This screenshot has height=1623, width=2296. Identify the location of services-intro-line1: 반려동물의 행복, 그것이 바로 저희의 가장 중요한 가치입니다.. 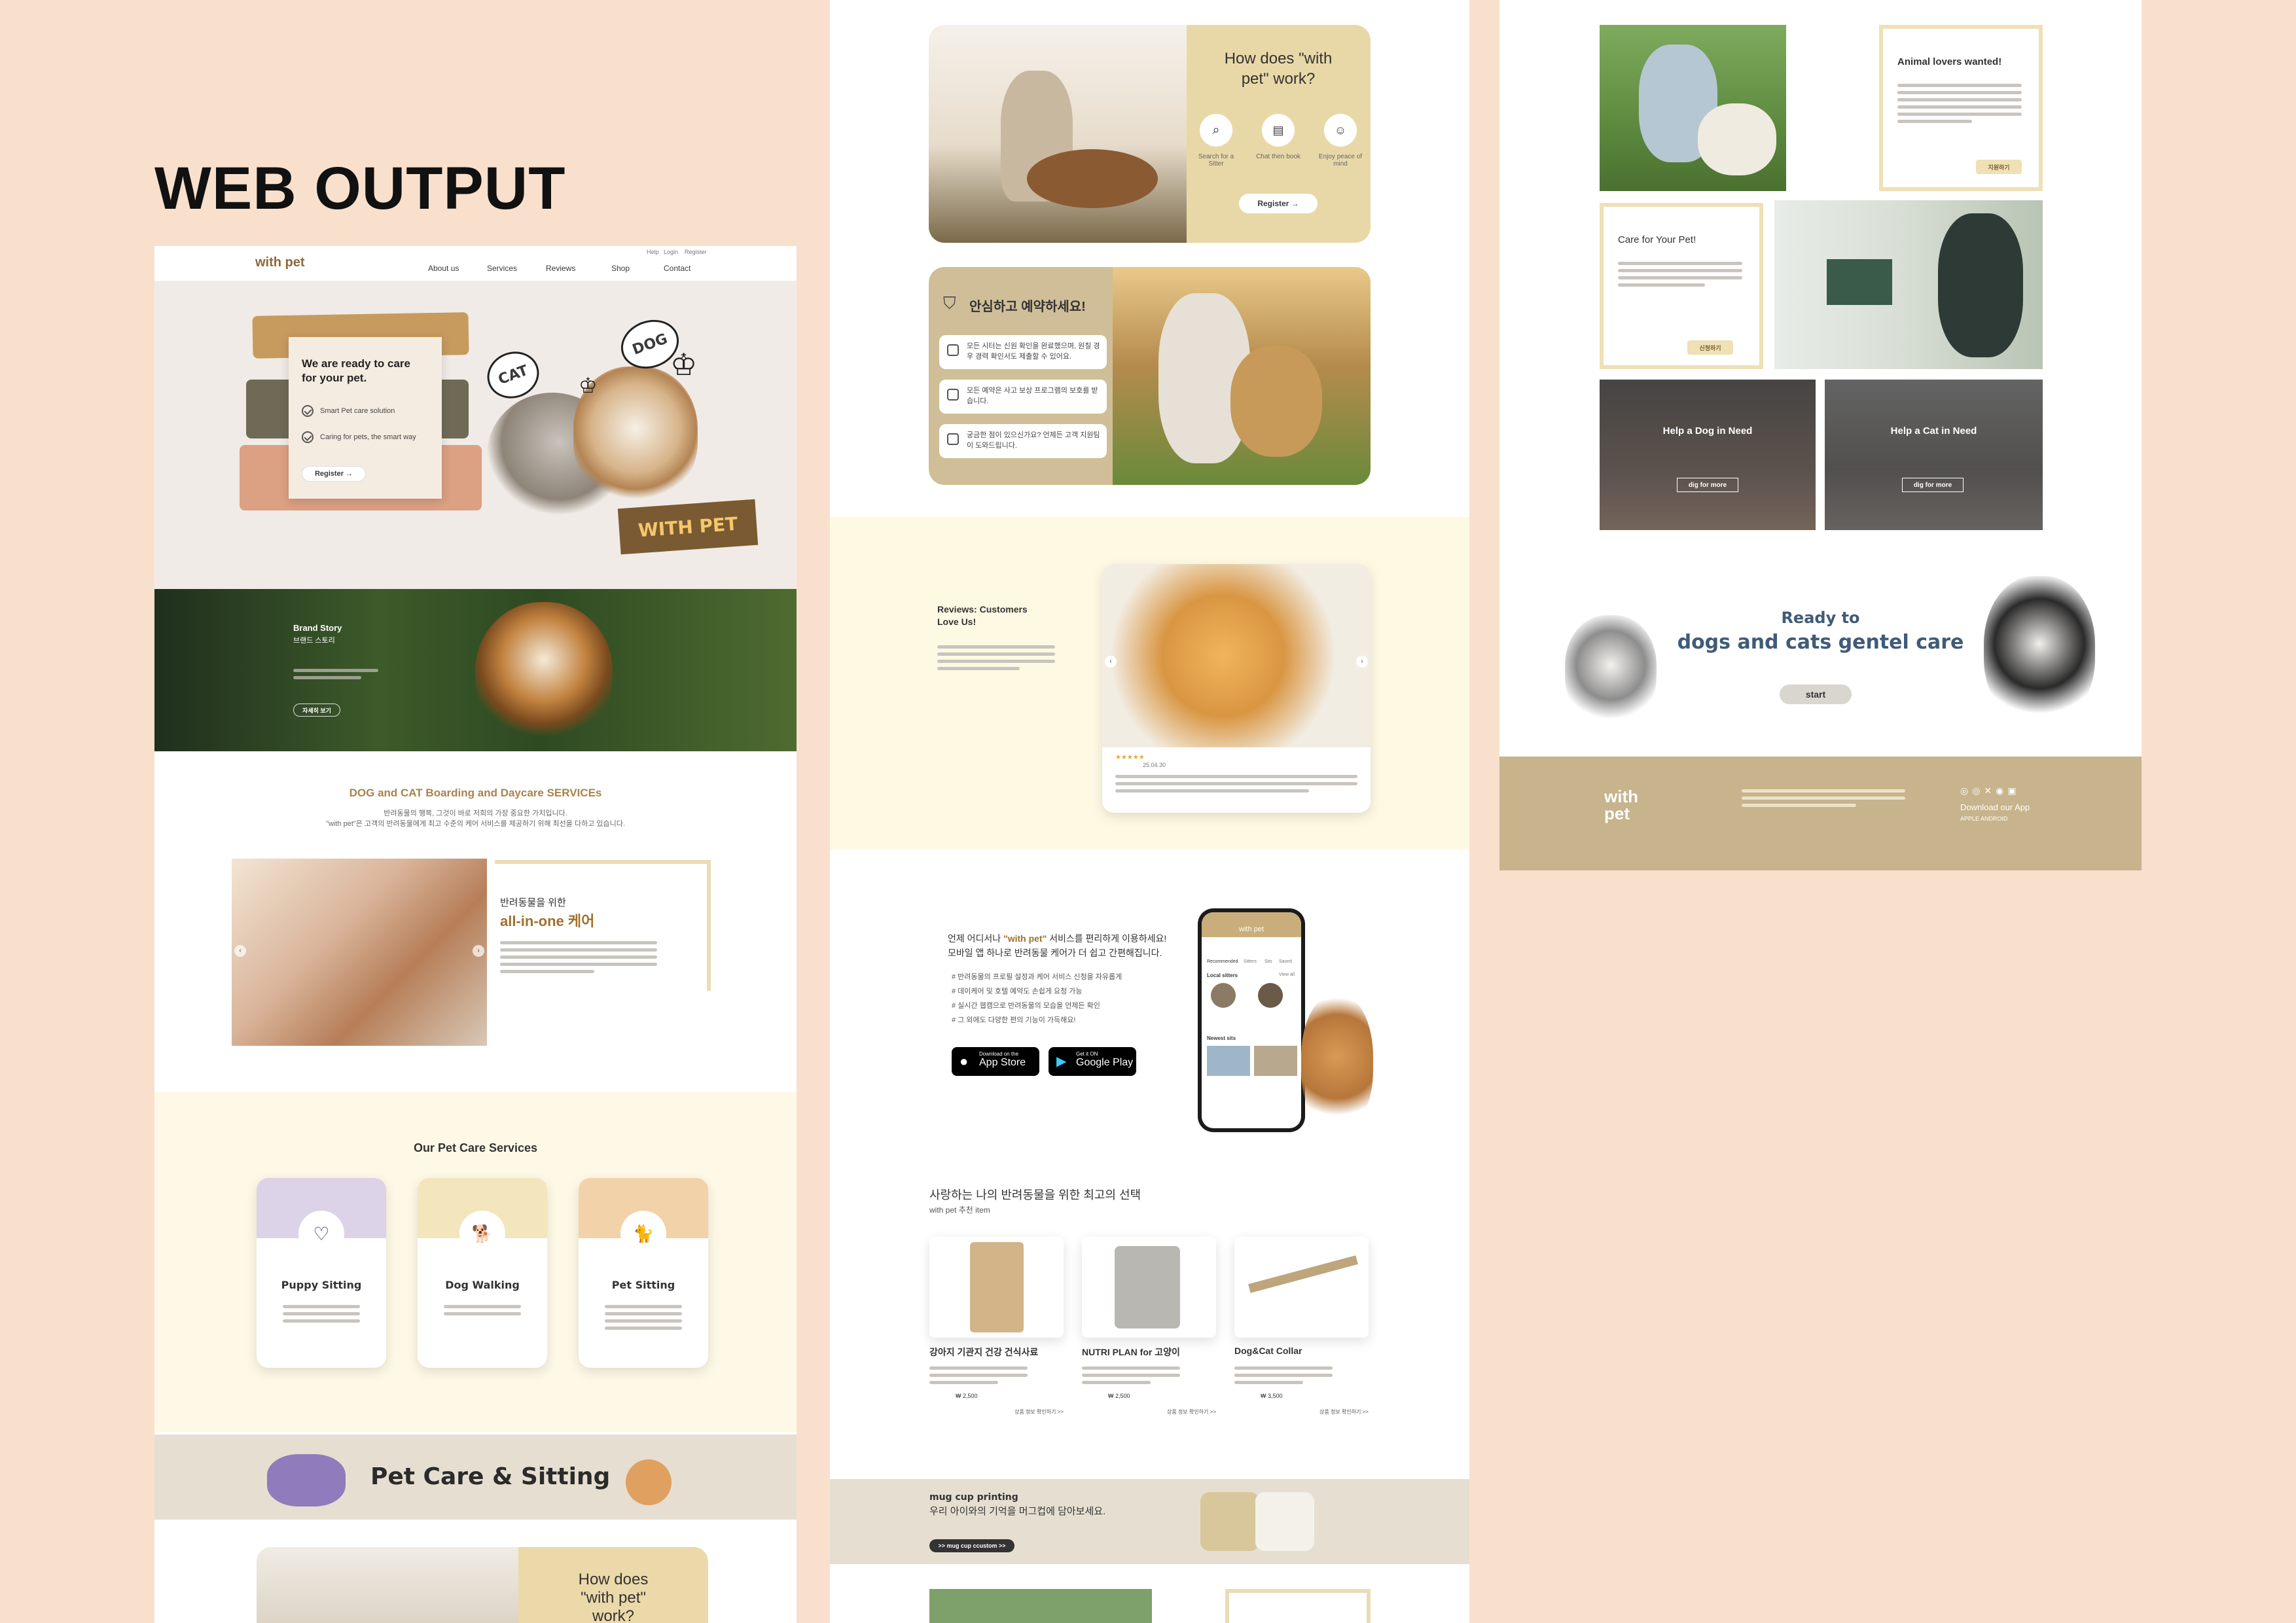
(476, 813).